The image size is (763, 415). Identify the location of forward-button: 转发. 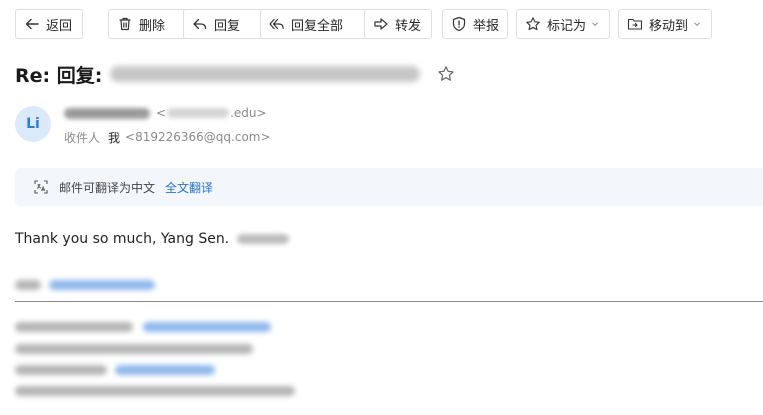
(398, 24).